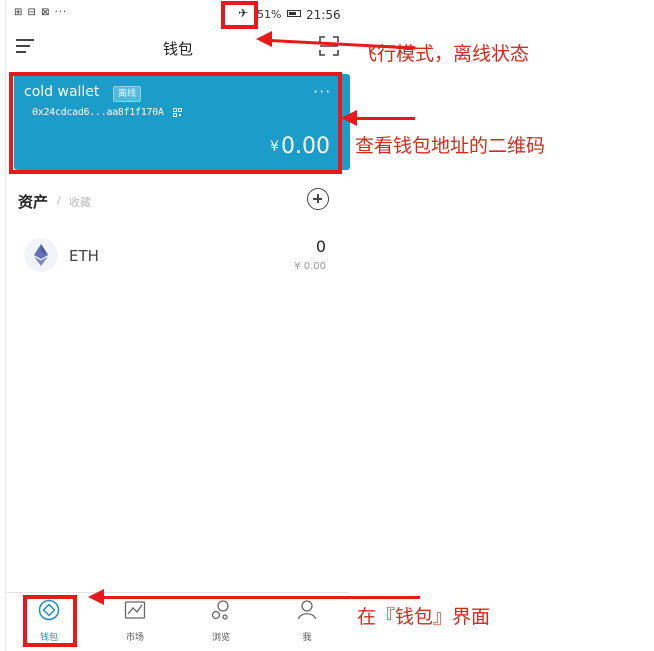 Image resolution: width=654 pixels, height=651 pixels. What do you see at coordinates (178, 15) in the screenshot?
I see `status-bar: ⊞ ⊟ ⊠ ··· ✈ 51% 21:56` at bounding box center [178, 15].